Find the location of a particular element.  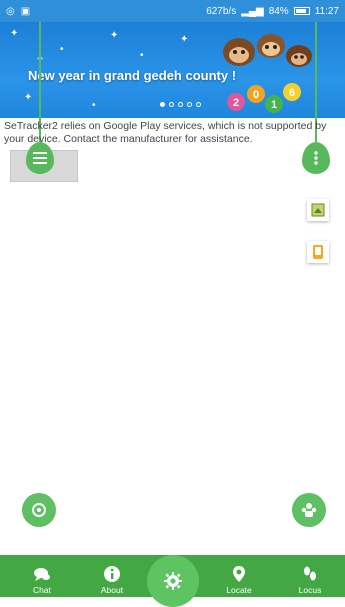

svg-text: 1 is located at coordinates (274, 105).